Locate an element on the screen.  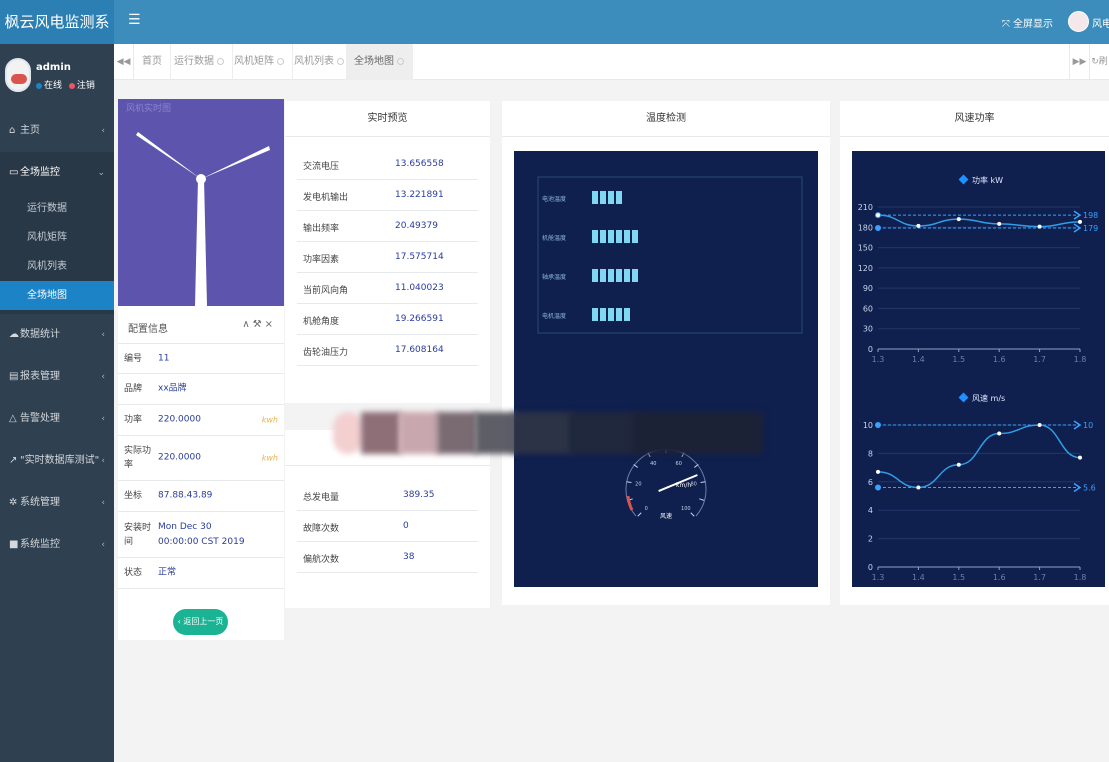
top-avatar is located at coordinates (1078, 21).